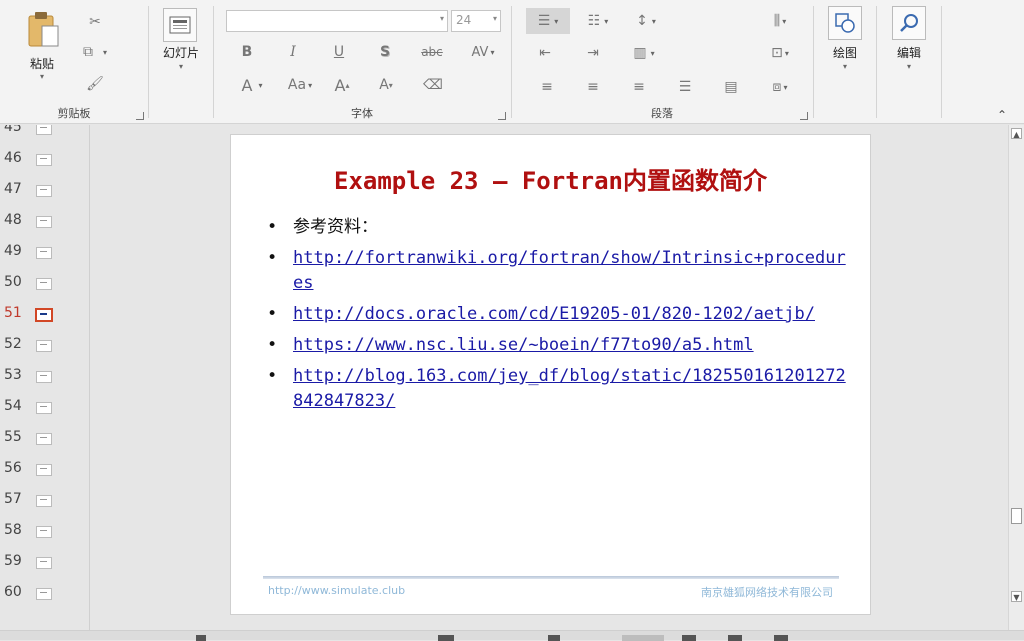 This screenshot has height=641, width=1024. I want to click on collapse-ribbon-icon: ⌃, so click(1002, 115).